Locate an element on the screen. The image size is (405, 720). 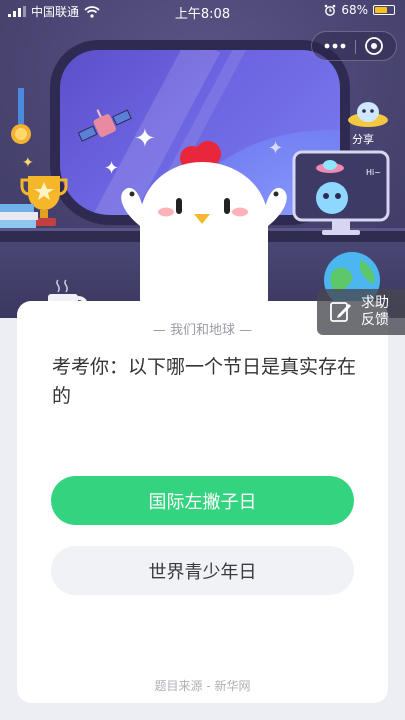
sparkle-icon: ✦ is located at coordinates (28, 163).